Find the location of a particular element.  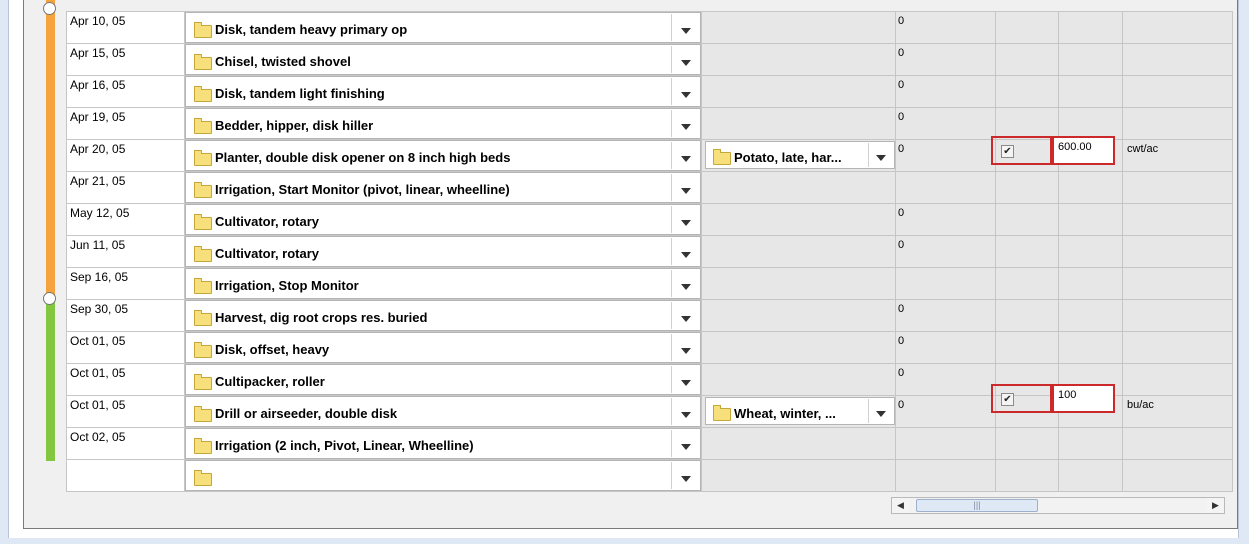

yield-value-field: 600.00 is located at coordinates (1083, 150).